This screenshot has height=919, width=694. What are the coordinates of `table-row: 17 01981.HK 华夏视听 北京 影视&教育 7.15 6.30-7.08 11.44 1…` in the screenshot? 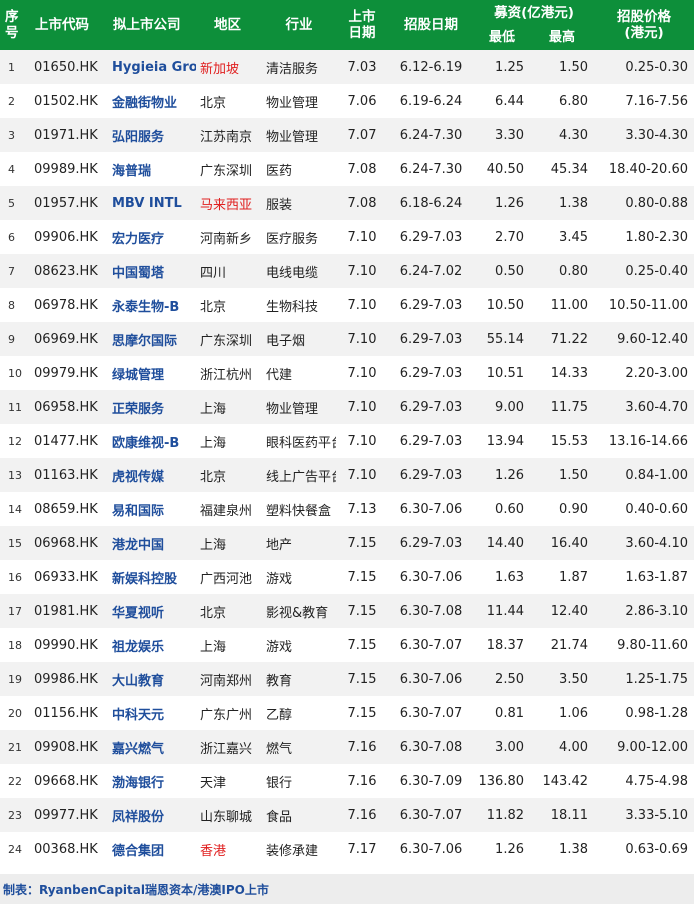 It's located at (347, 611).